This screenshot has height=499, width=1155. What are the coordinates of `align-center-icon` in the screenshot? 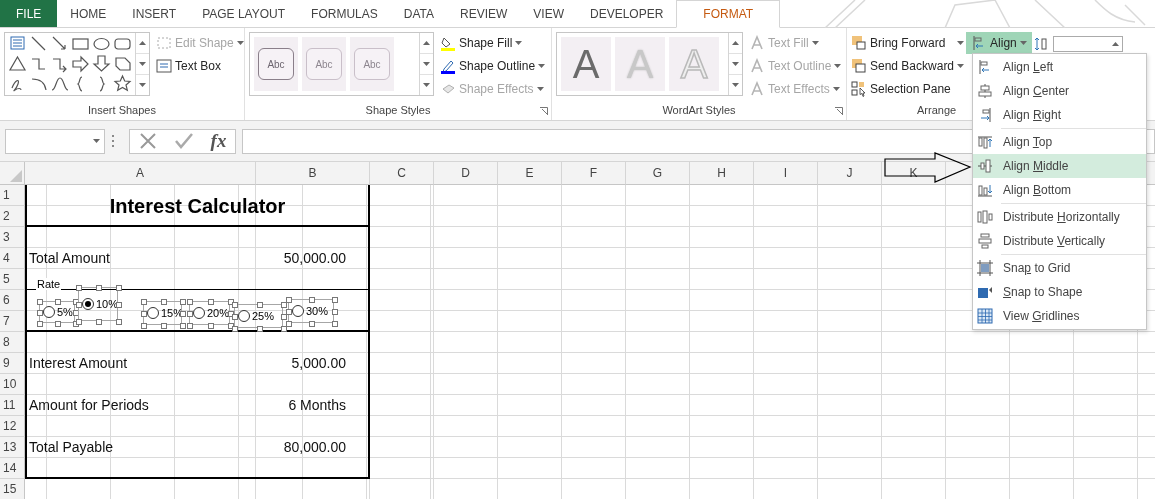 It's located at (985, 91).